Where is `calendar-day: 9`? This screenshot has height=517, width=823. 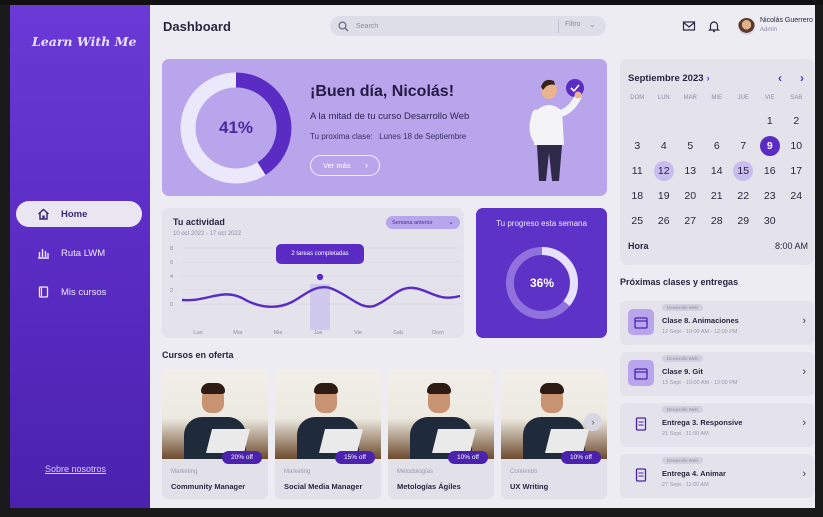
calendar-day: 9 is located at coordinates (770, 145).